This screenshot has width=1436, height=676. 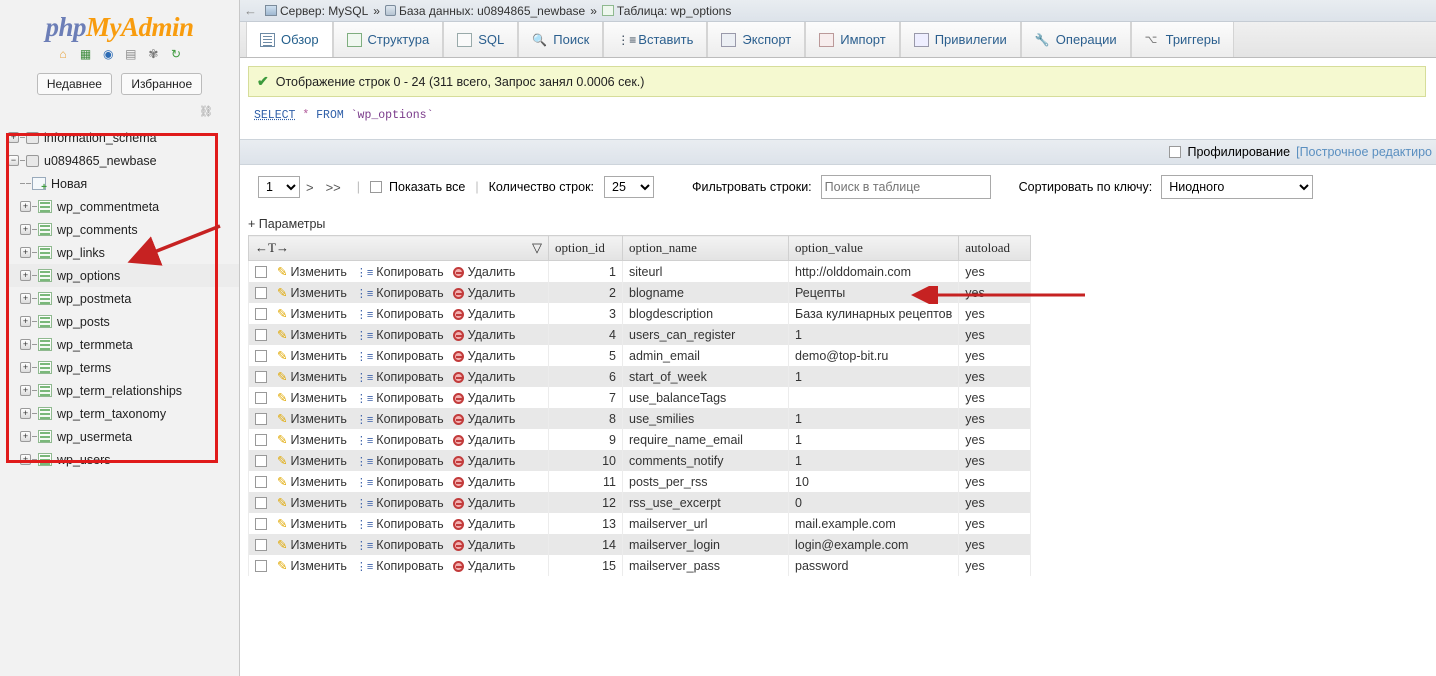 I want to click on sql-query-display: SELECT * FROM `wp_options`, so click(x=837, y=122).